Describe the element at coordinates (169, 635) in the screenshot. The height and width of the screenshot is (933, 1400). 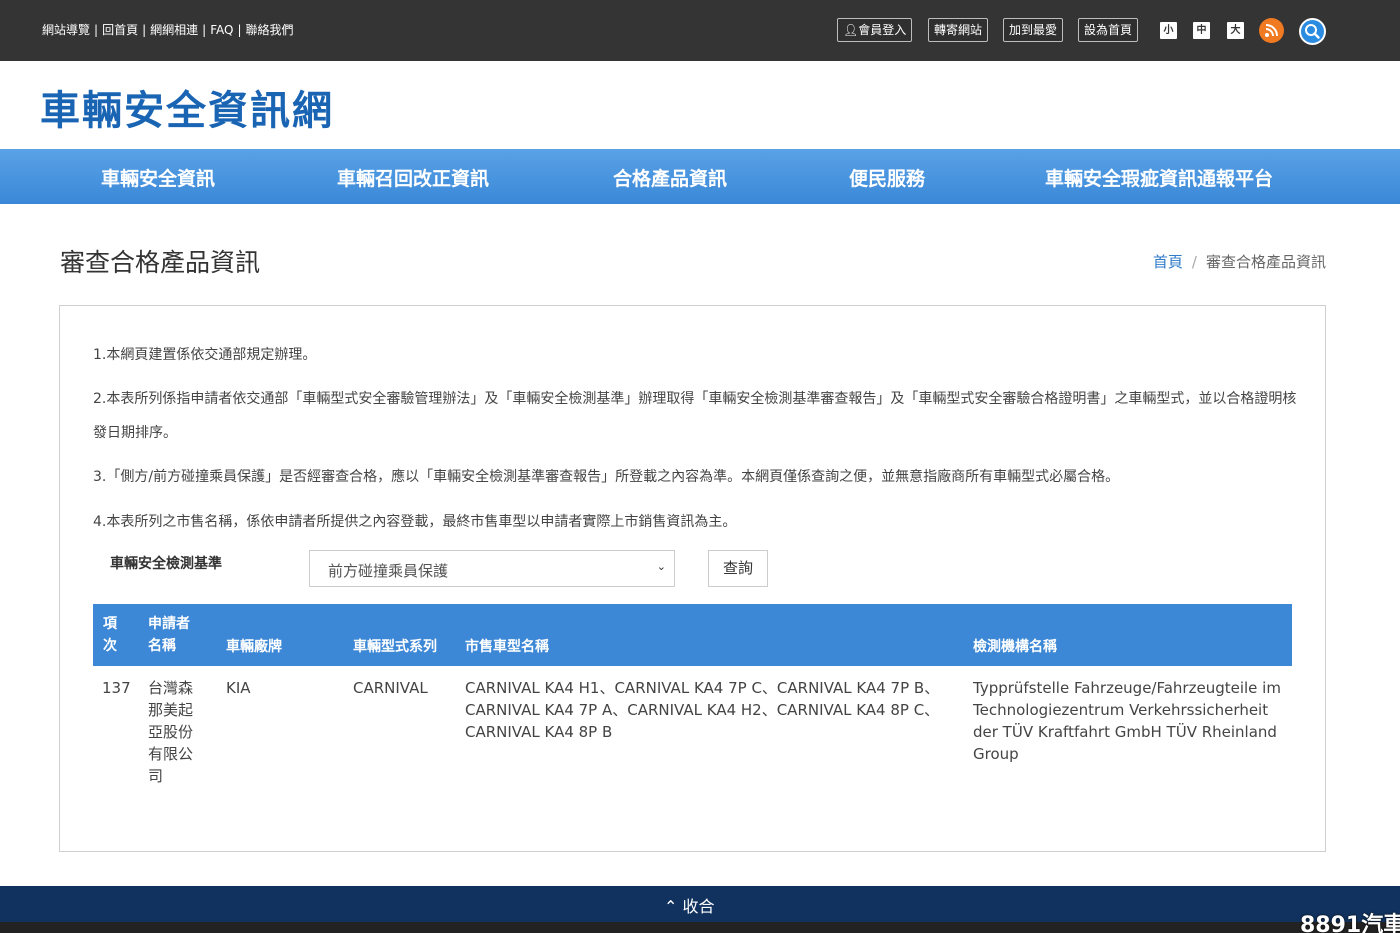
I see `header-applicant: 申請者名稱` at that location.